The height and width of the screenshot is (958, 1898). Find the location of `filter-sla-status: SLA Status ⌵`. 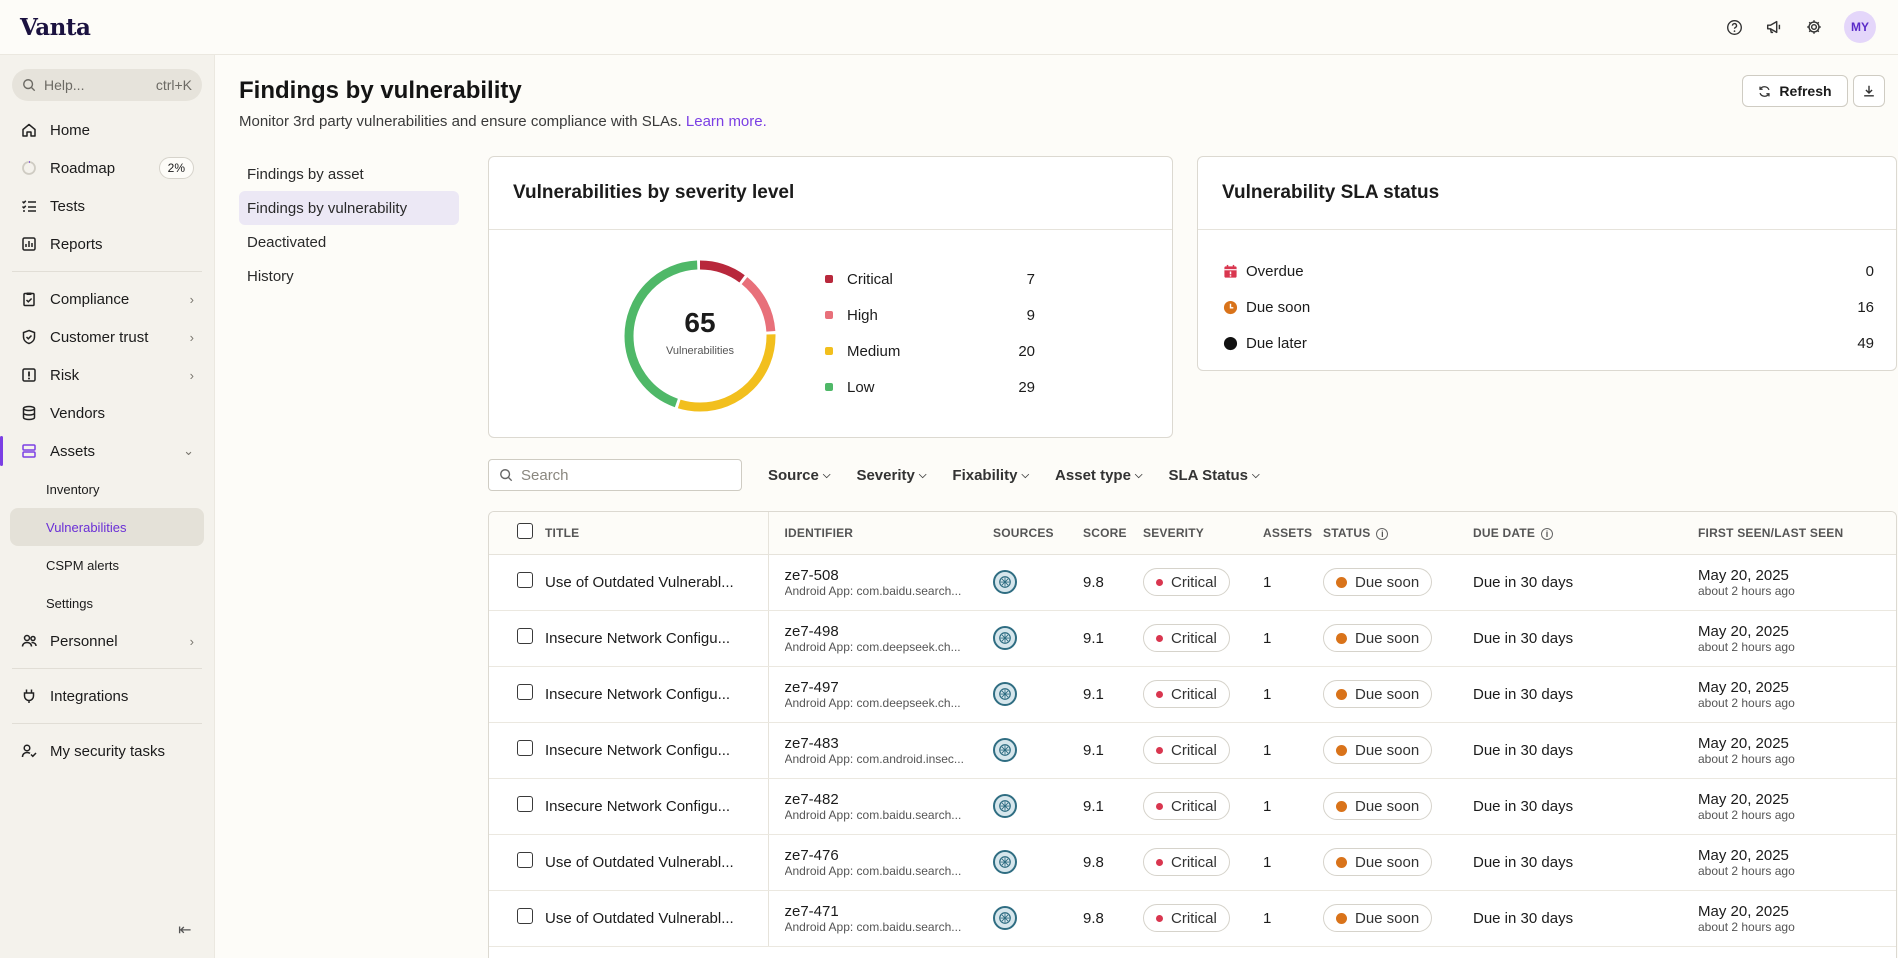

filter-sla-status: SLA Status ⌵ is located at coordinates (1214, 475).